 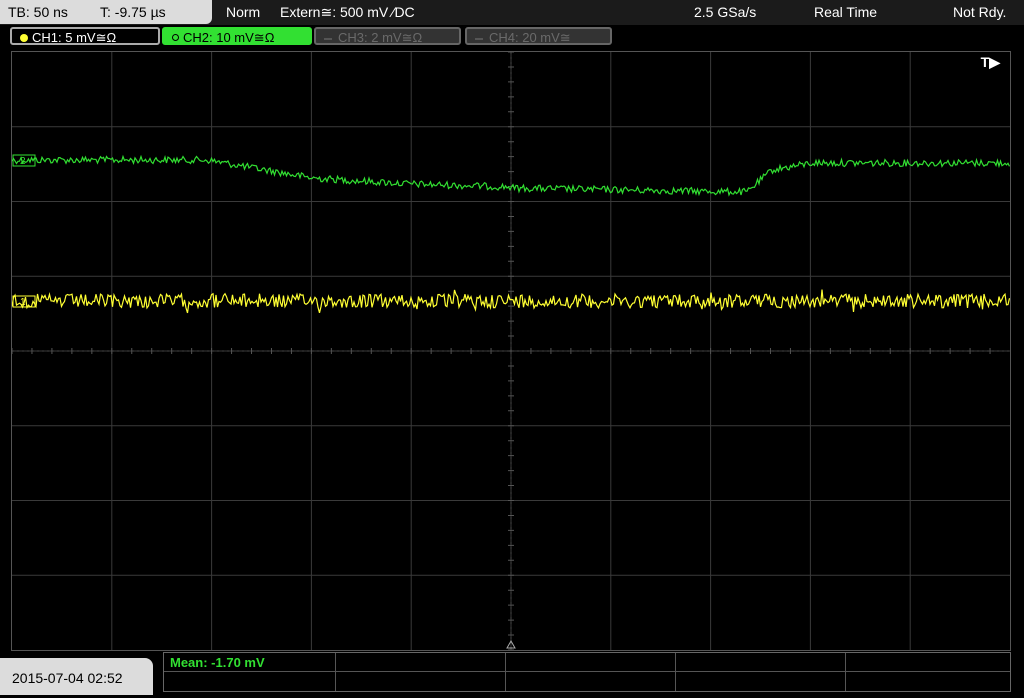 I want to click on channel-1-label: CH1: 5 mV≅Ω, so click(x=74, y=37).